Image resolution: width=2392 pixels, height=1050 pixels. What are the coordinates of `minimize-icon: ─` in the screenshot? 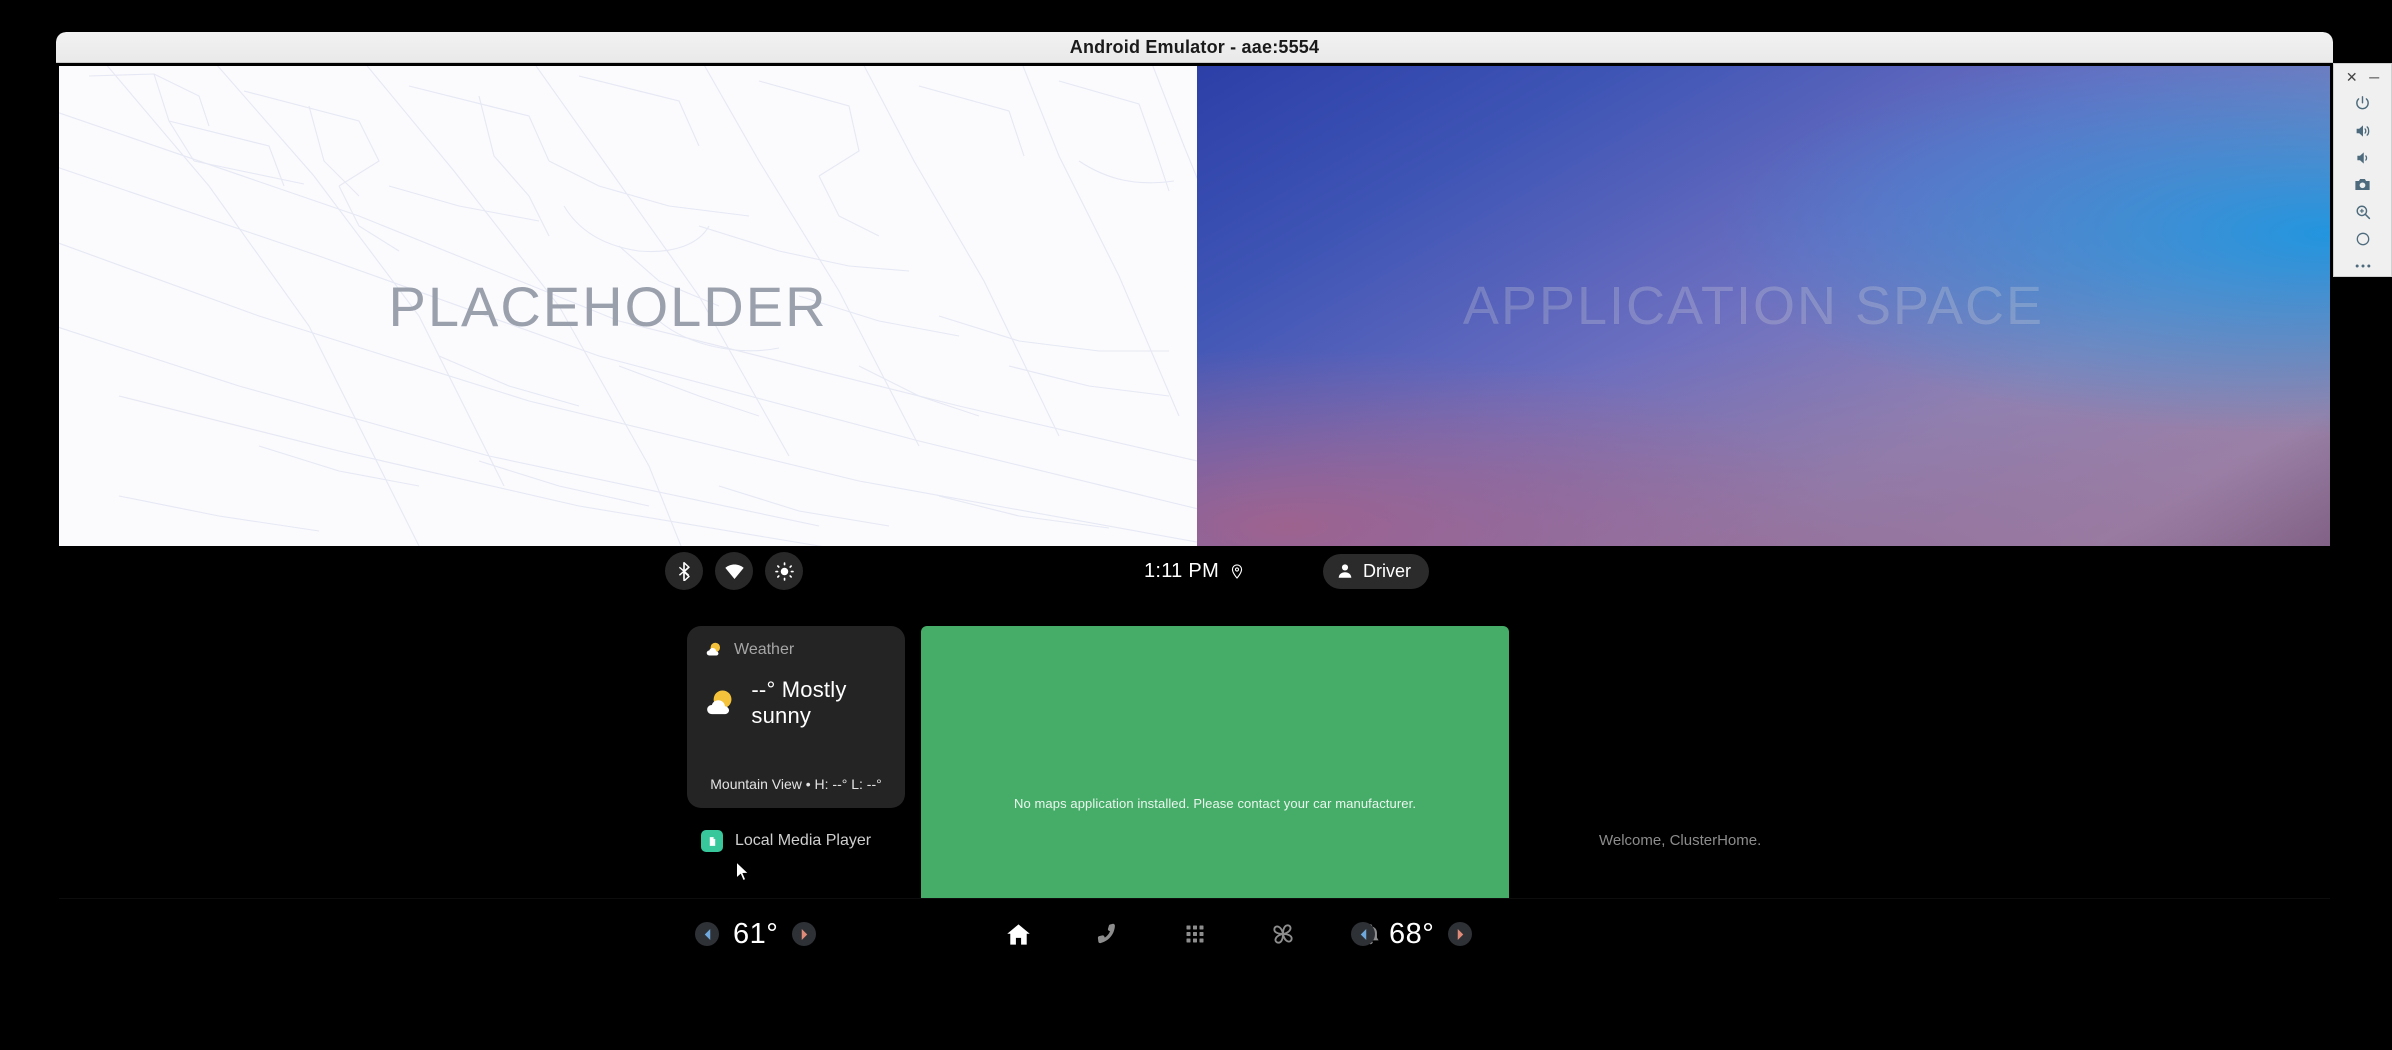 It's located at (2374, 77).